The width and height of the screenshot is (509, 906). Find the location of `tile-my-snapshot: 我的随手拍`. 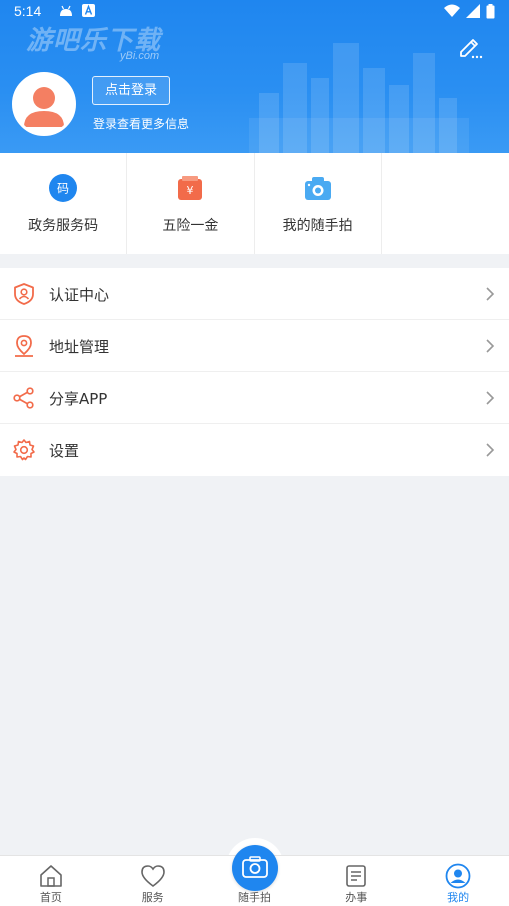

tile-my-snapshot: 我的随手拍 is located at coordinates (318, 203).